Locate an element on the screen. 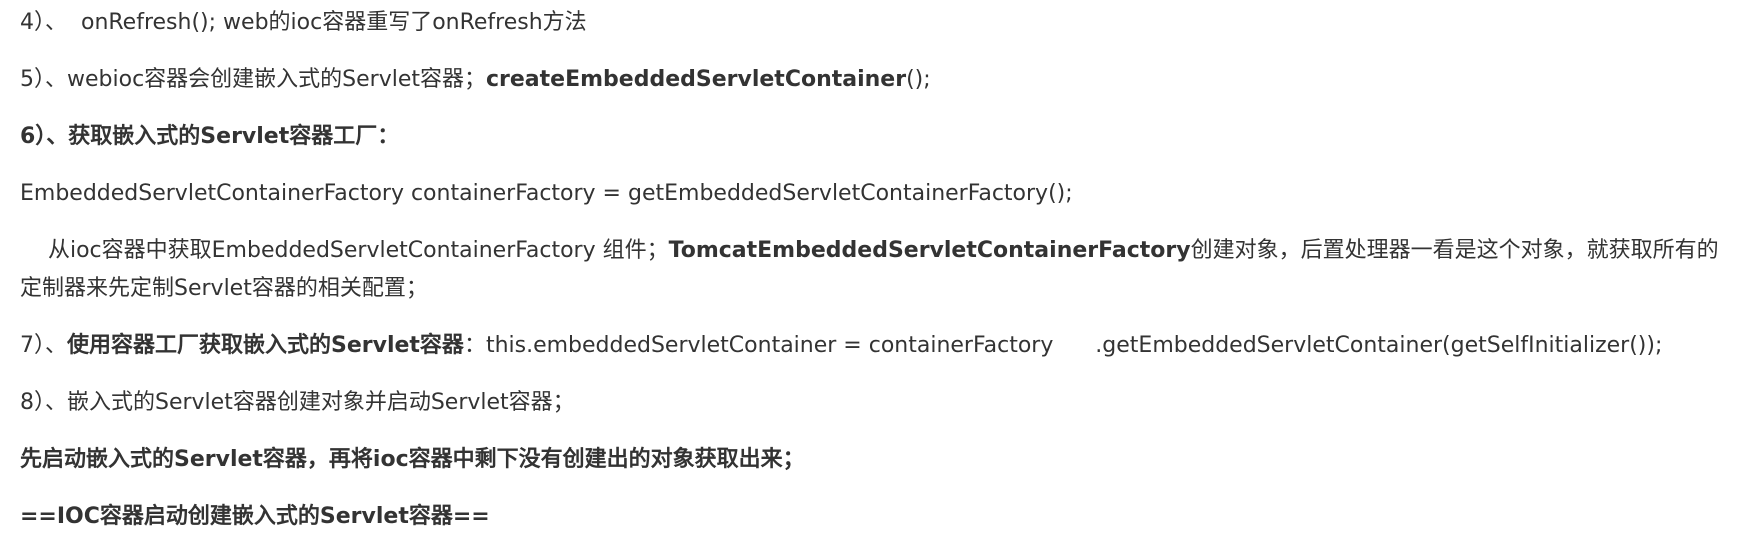  step-4-text: 4）、 onRefresh(); web的ioc容器重写了onRefresh方法 is located at coordinates (303, 22).